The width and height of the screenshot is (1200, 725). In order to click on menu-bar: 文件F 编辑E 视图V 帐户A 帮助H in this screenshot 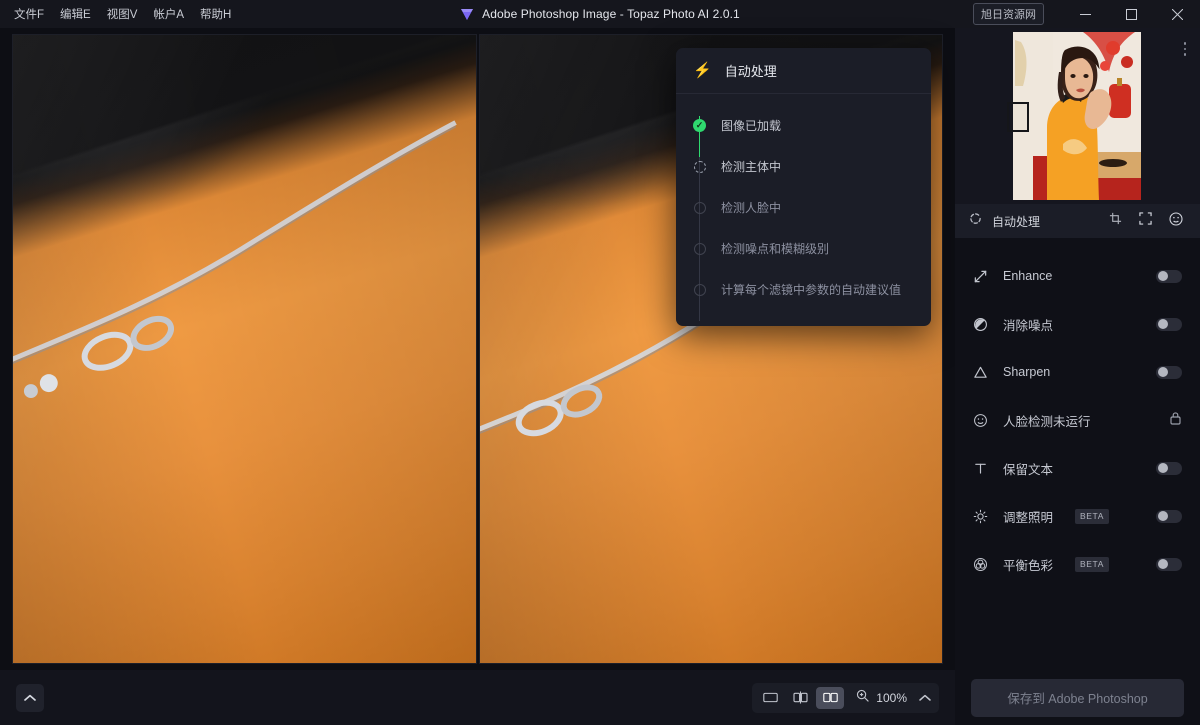, I will do `click(119, 14)`.